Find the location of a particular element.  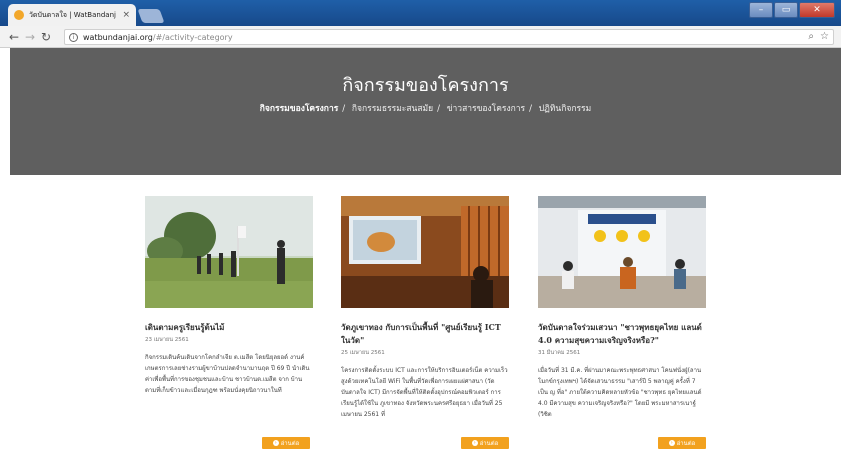

breadcrumb-item-news: ข่าวสารของโครงการ is located at coordinates (486, 109).